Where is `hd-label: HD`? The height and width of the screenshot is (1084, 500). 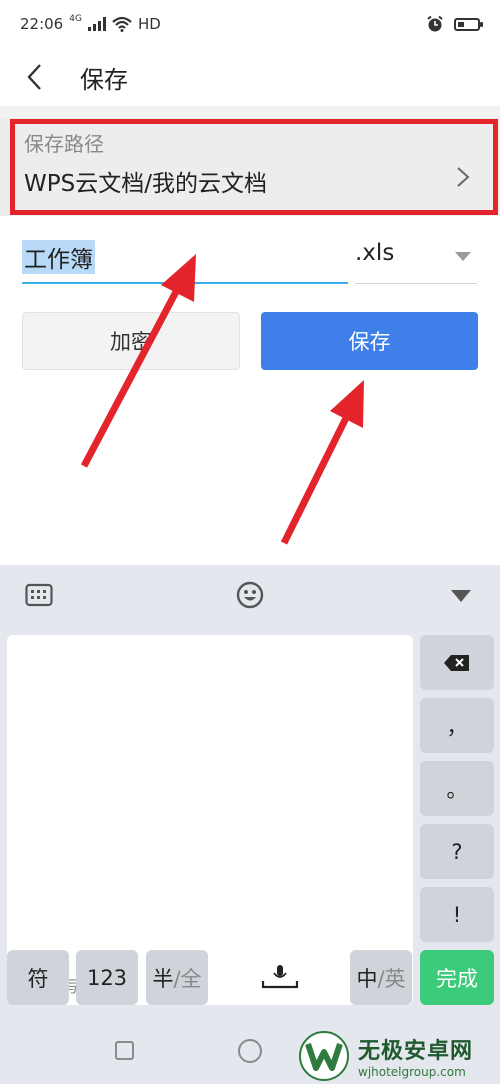
hd-label: HD is located at coordinates (149, 24).